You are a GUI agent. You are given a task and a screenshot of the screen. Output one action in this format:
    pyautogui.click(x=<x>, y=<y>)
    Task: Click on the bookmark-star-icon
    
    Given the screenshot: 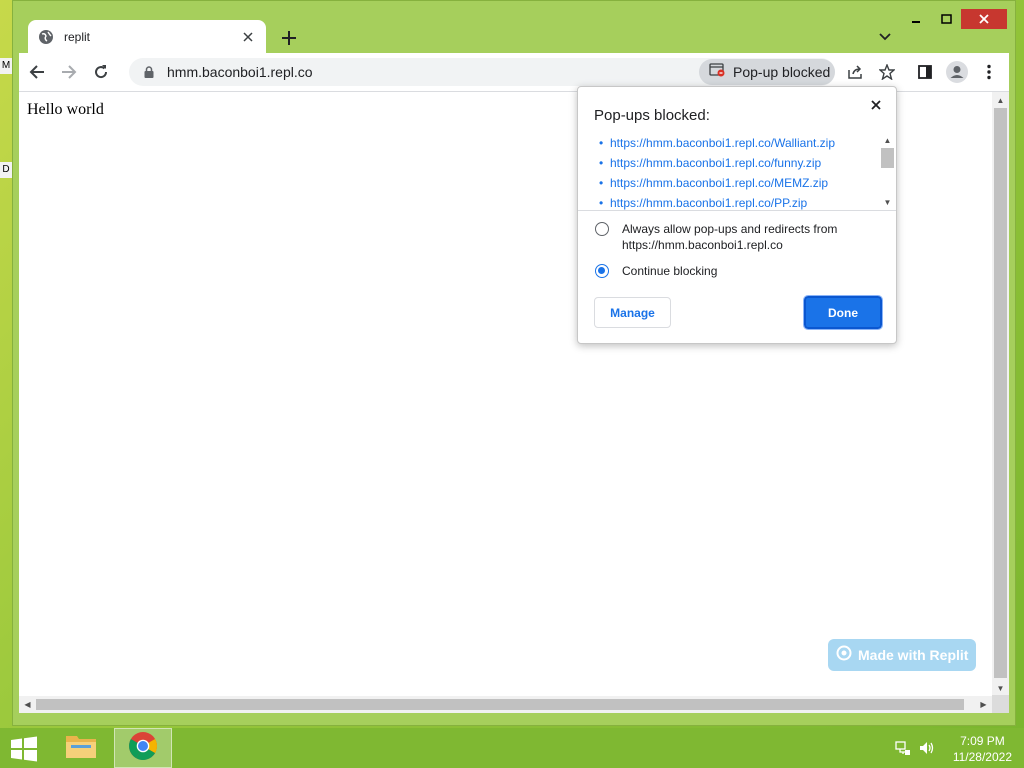 What is the action you would take?
    pyautogui.click(x=887, y=72)
    